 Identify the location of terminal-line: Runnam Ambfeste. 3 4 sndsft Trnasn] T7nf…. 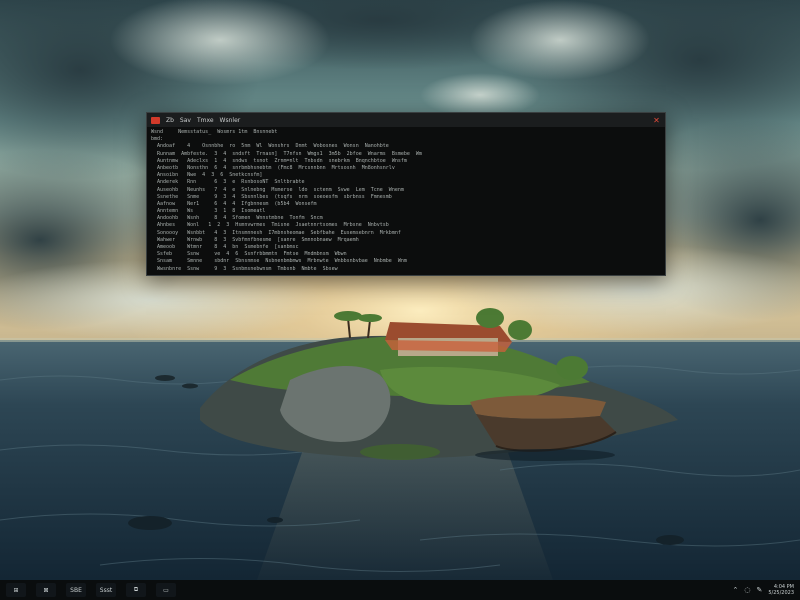
(286, 153).